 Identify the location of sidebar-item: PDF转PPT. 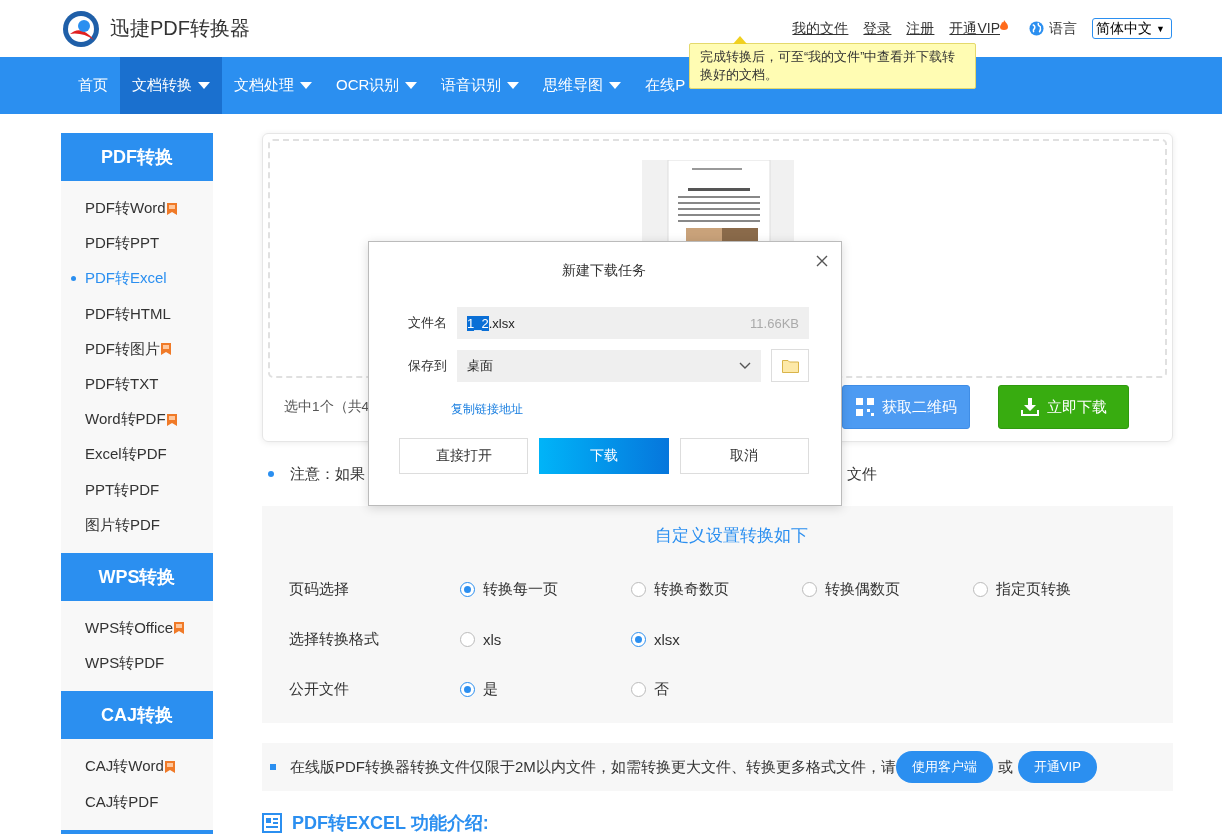
(137, 244).